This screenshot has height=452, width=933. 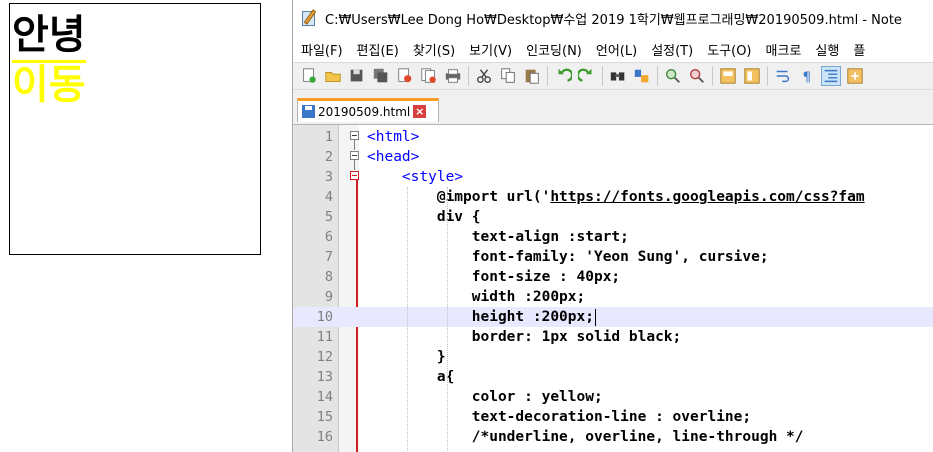 I want to click on save-button, so click(x=357, y=76).